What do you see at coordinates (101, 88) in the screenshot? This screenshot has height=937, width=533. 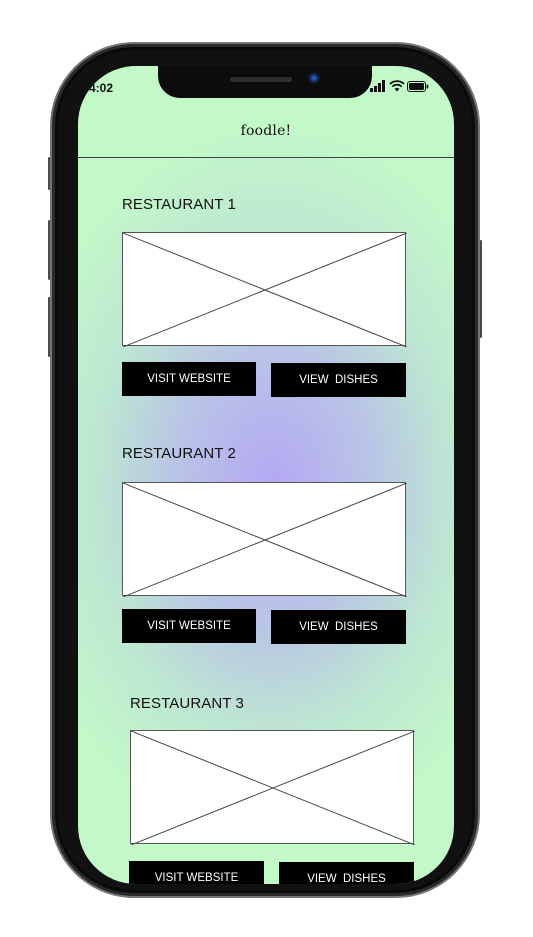 I see `status-time: 4:02` at bounding box center [101, 88].